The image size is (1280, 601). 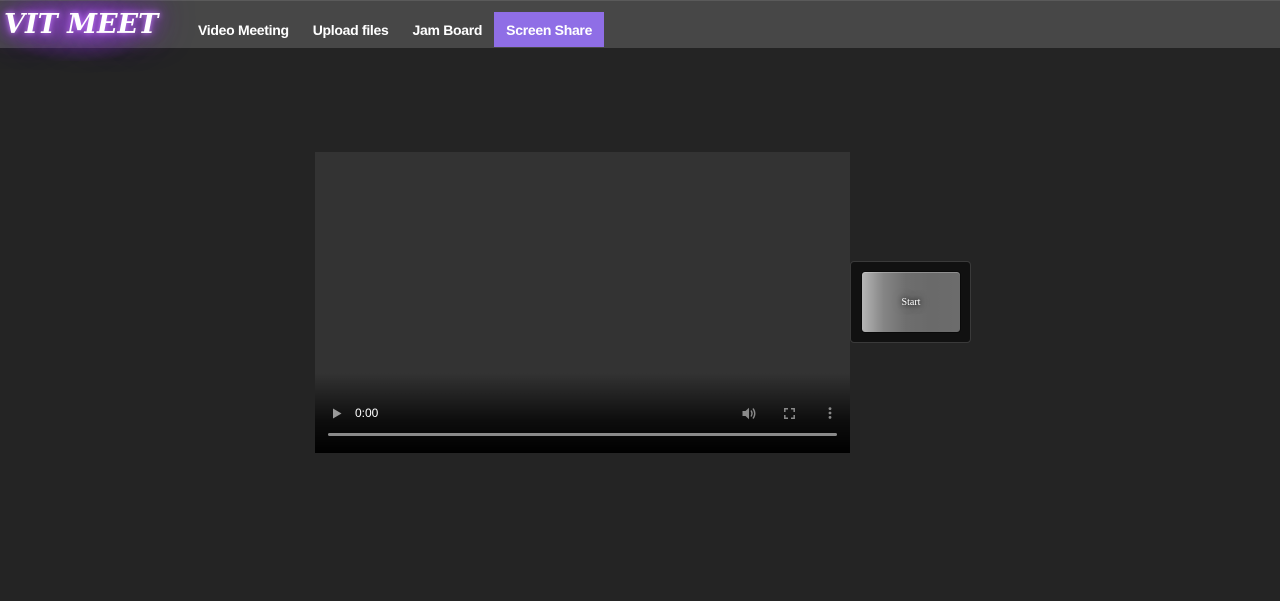 What do you see at coordinates (351, 29) in the screenshot?
I see `nav-link-upload-files: Upload files` at bounding box center [351, 29].